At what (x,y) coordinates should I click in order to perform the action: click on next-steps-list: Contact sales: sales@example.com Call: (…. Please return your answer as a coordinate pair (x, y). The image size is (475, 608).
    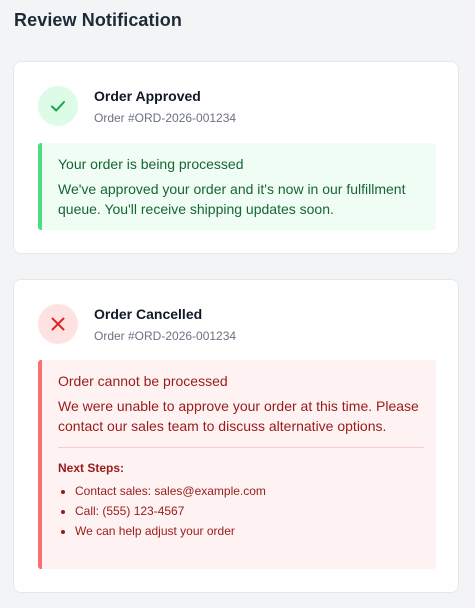
    Looking at the image, I should click on (241, 511).